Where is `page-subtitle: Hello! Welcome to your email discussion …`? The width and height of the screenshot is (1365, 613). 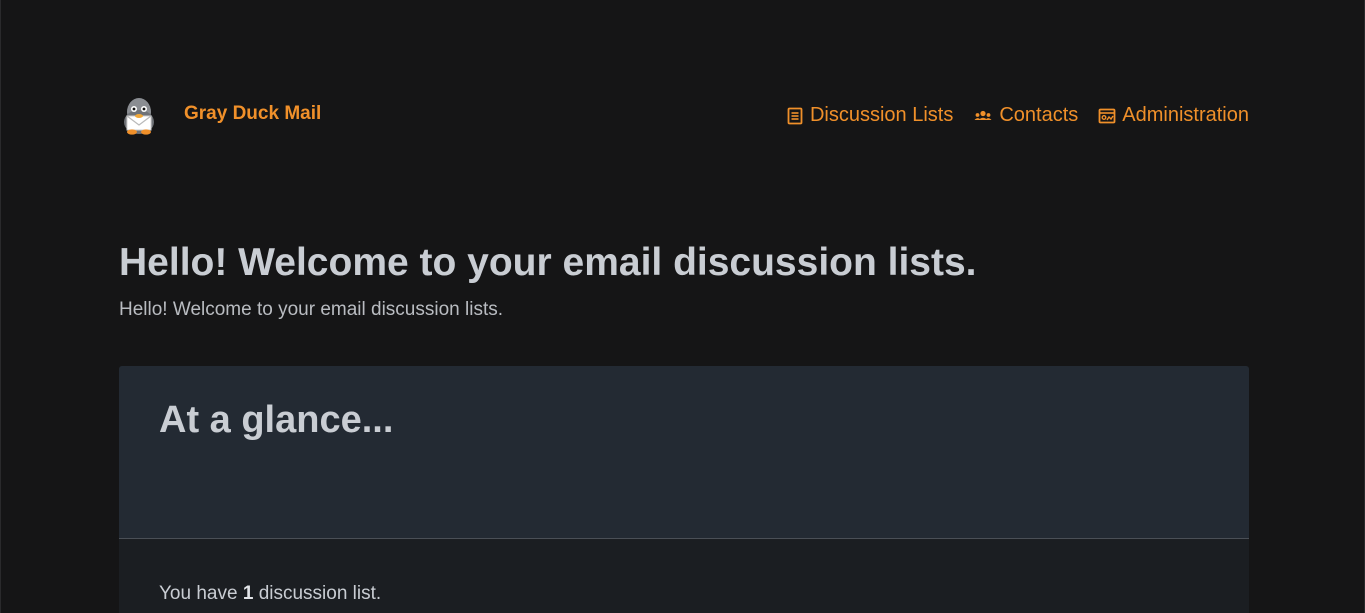
page-subtitle: Hello! Welcome to your email discussion … is located at coordinates (311, 309).